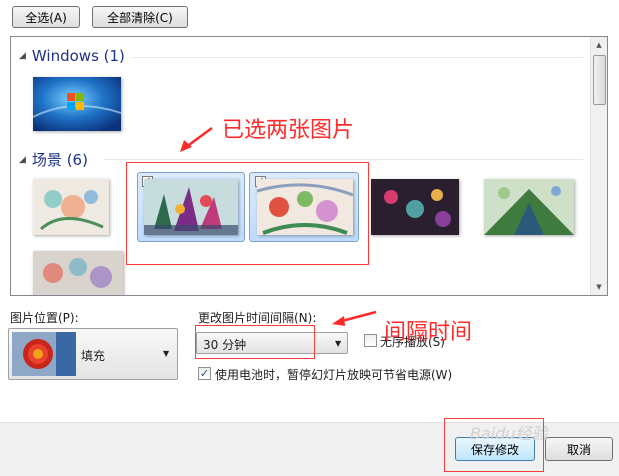  I want to click on annotation-selected-text: 已选两张图片, so click(288, 130).